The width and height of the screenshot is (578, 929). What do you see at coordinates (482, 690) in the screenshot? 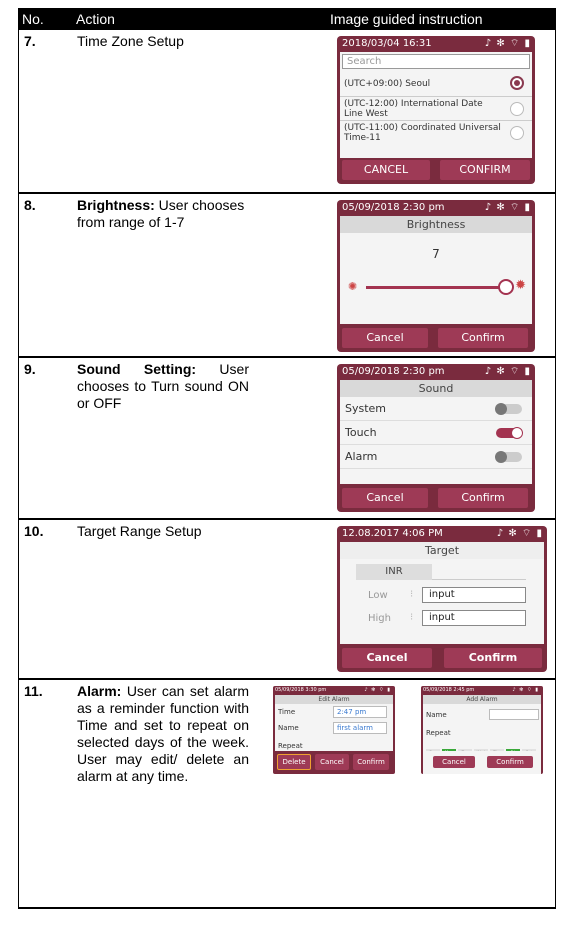
I see `status-bar: 05/09/2018 2:45 pm ♪ ✻ ⌔ ▮` at bounding box center [482, 690].